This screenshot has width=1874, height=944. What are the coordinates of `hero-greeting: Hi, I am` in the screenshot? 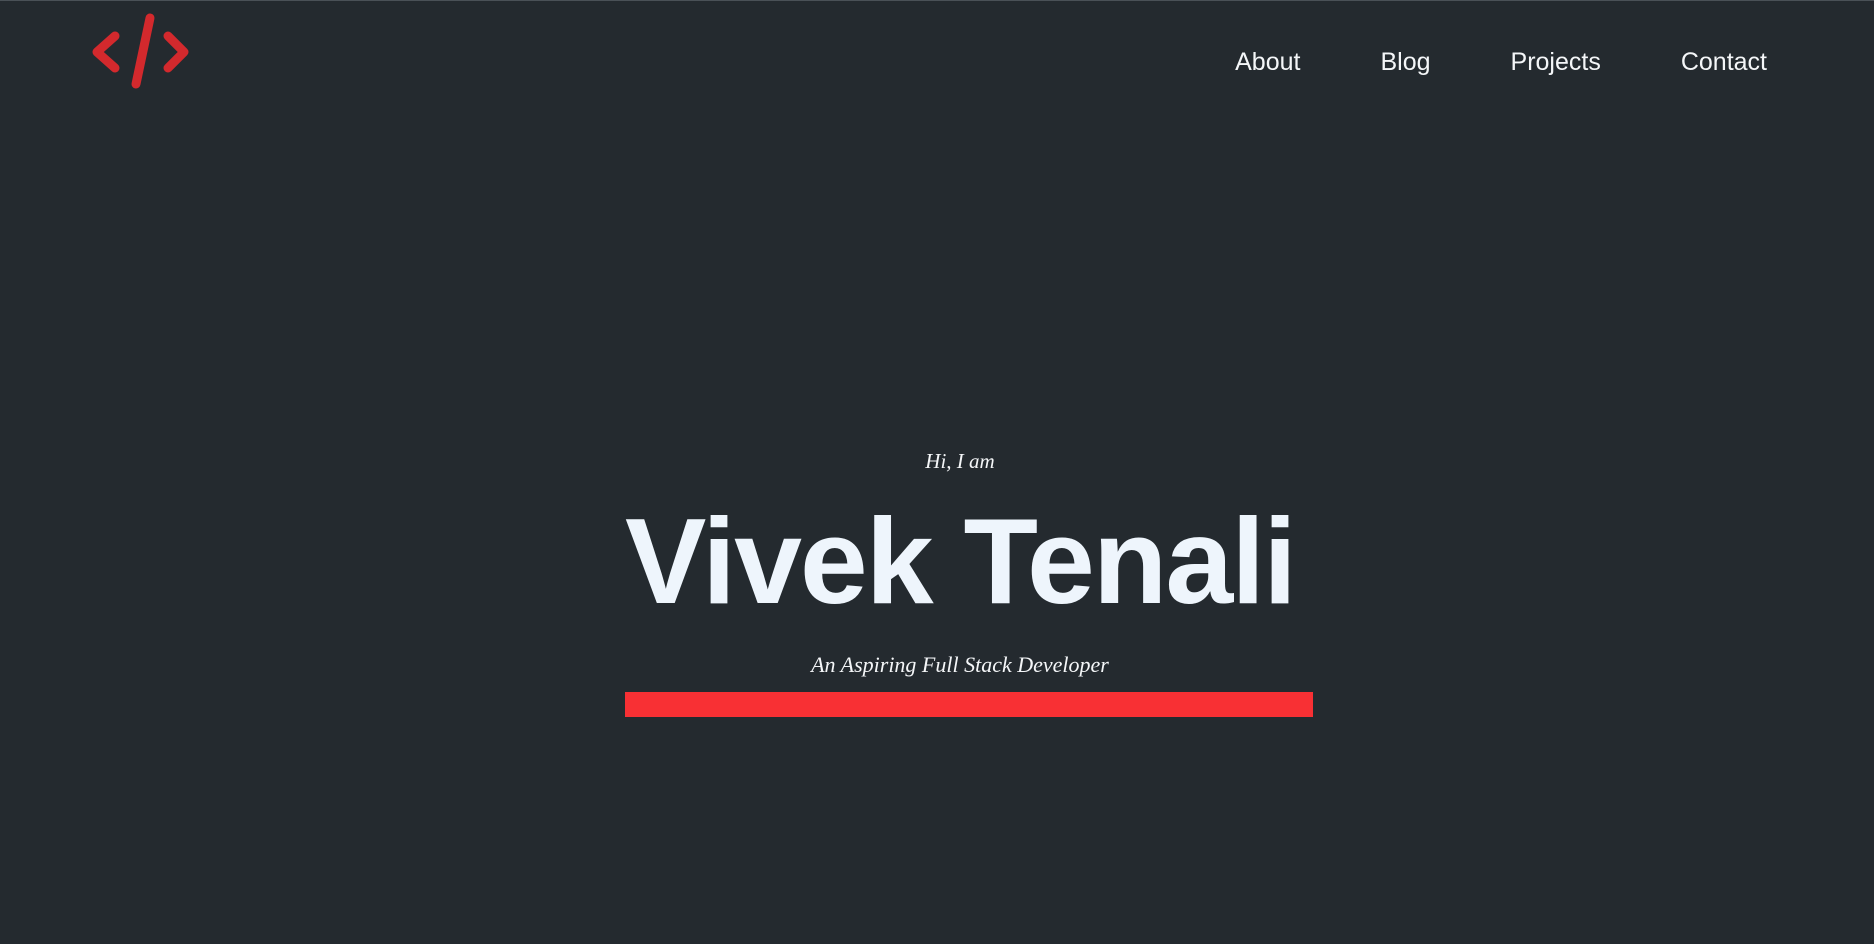 It's located at (960, 461).